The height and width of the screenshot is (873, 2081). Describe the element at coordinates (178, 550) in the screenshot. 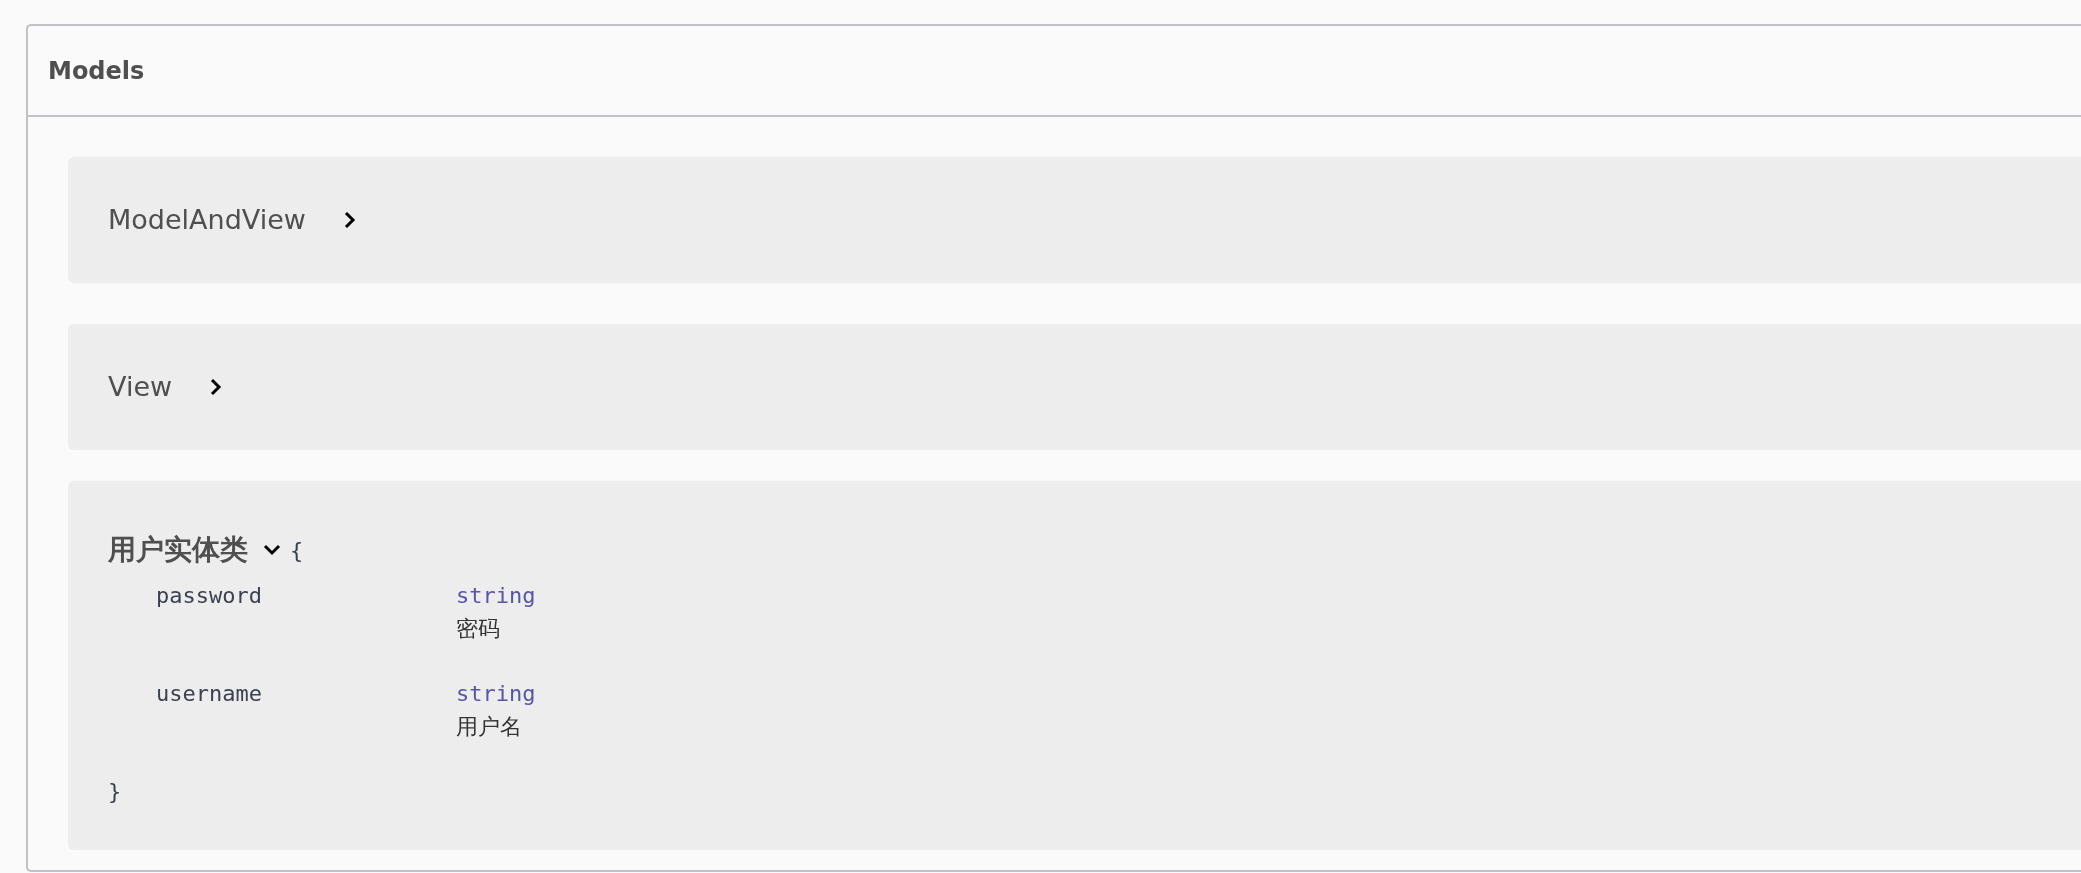

I see `model-name: 用户实体类` at that location.